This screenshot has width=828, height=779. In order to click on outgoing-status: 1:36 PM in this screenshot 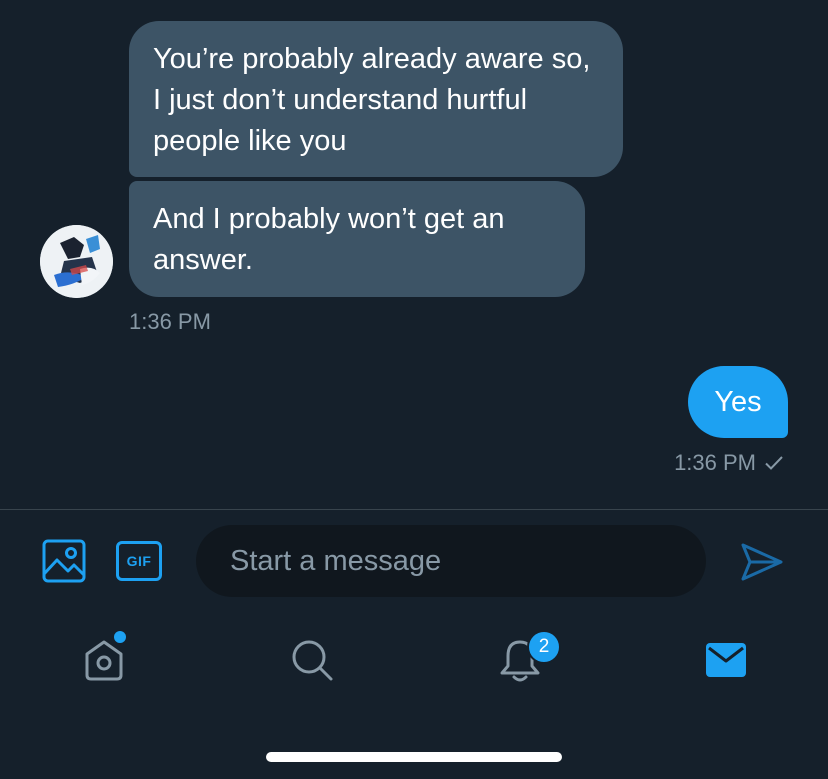, I will do `click(729, 463)`.